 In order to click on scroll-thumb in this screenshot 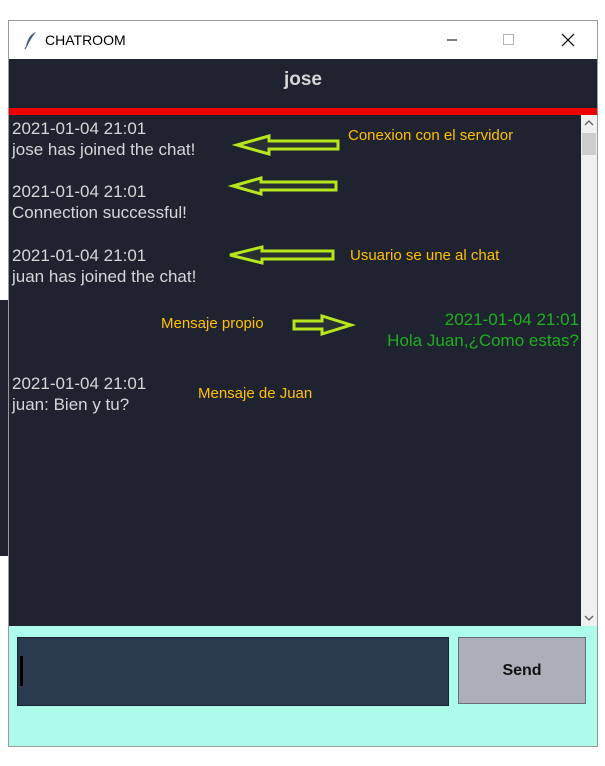, I will do `click(589, 144)`.